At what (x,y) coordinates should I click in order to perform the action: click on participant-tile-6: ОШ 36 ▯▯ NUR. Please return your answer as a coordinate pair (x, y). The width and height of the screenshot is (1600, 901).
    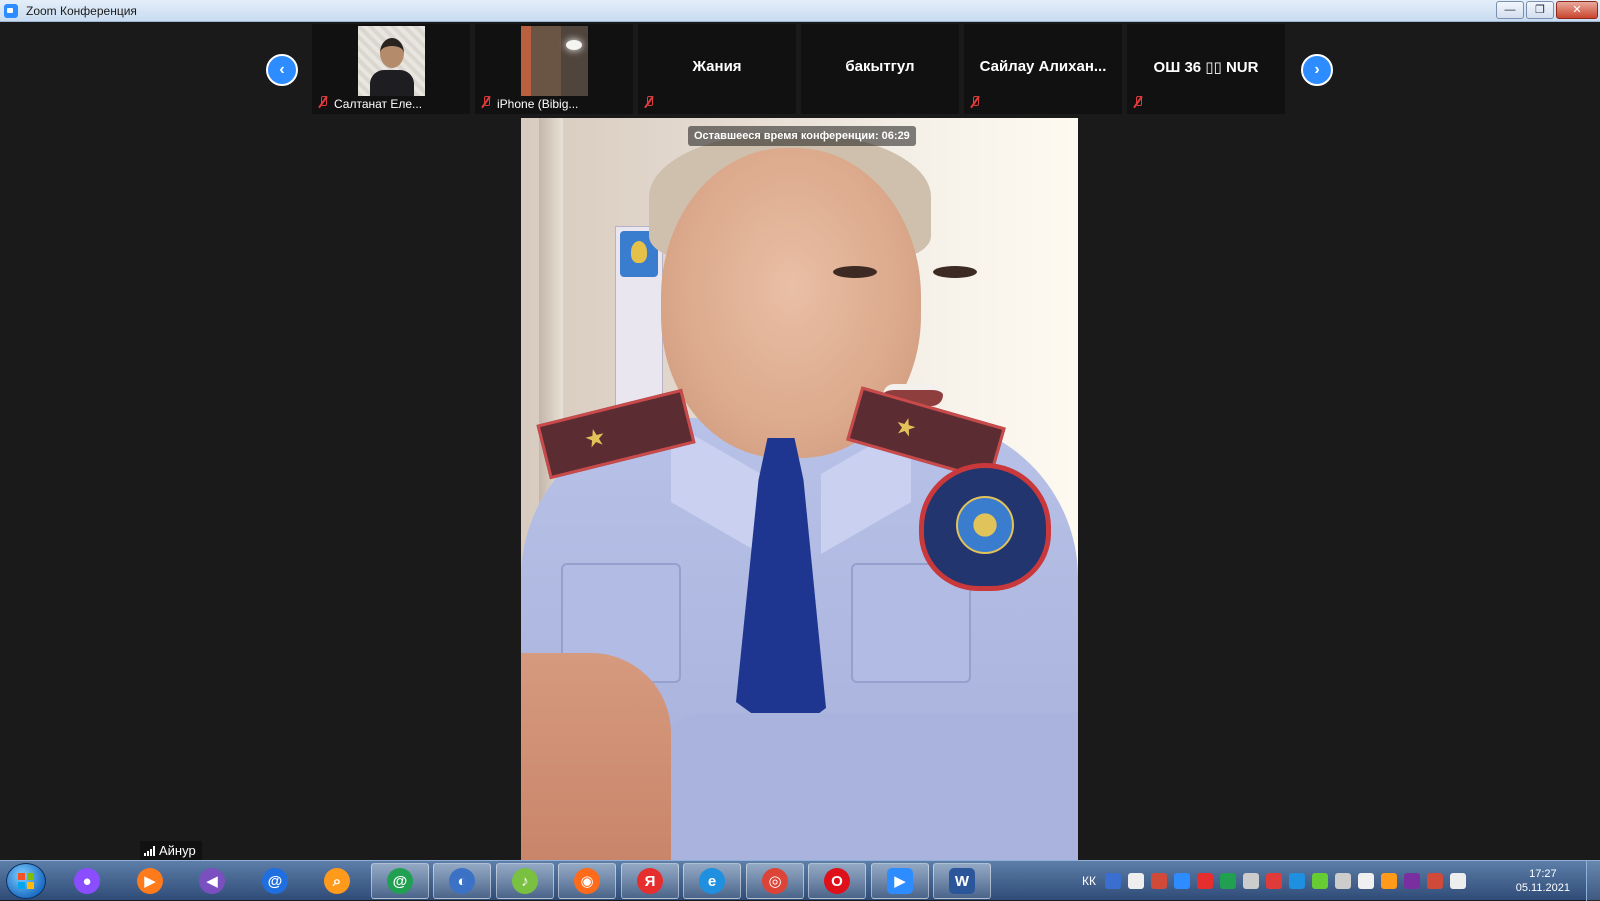
    Looking at the image, I should click on (1206, 69).